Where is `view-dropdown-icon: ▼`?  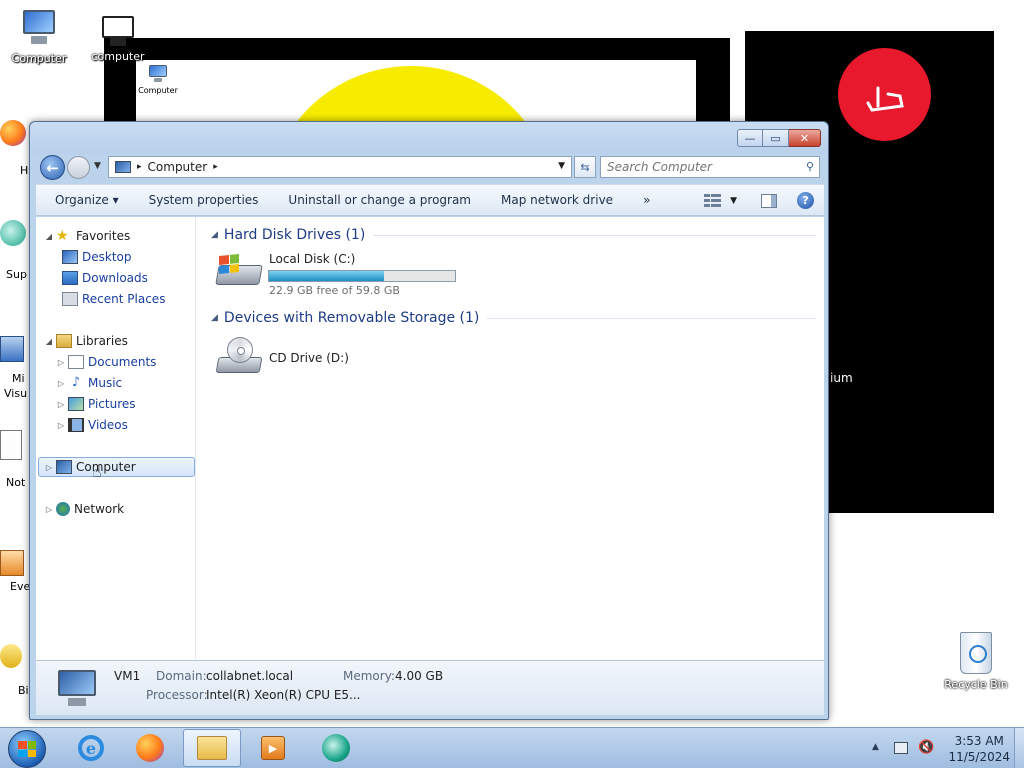
view-dropdown-icon: ▼ is located at coordinates (733, 201).